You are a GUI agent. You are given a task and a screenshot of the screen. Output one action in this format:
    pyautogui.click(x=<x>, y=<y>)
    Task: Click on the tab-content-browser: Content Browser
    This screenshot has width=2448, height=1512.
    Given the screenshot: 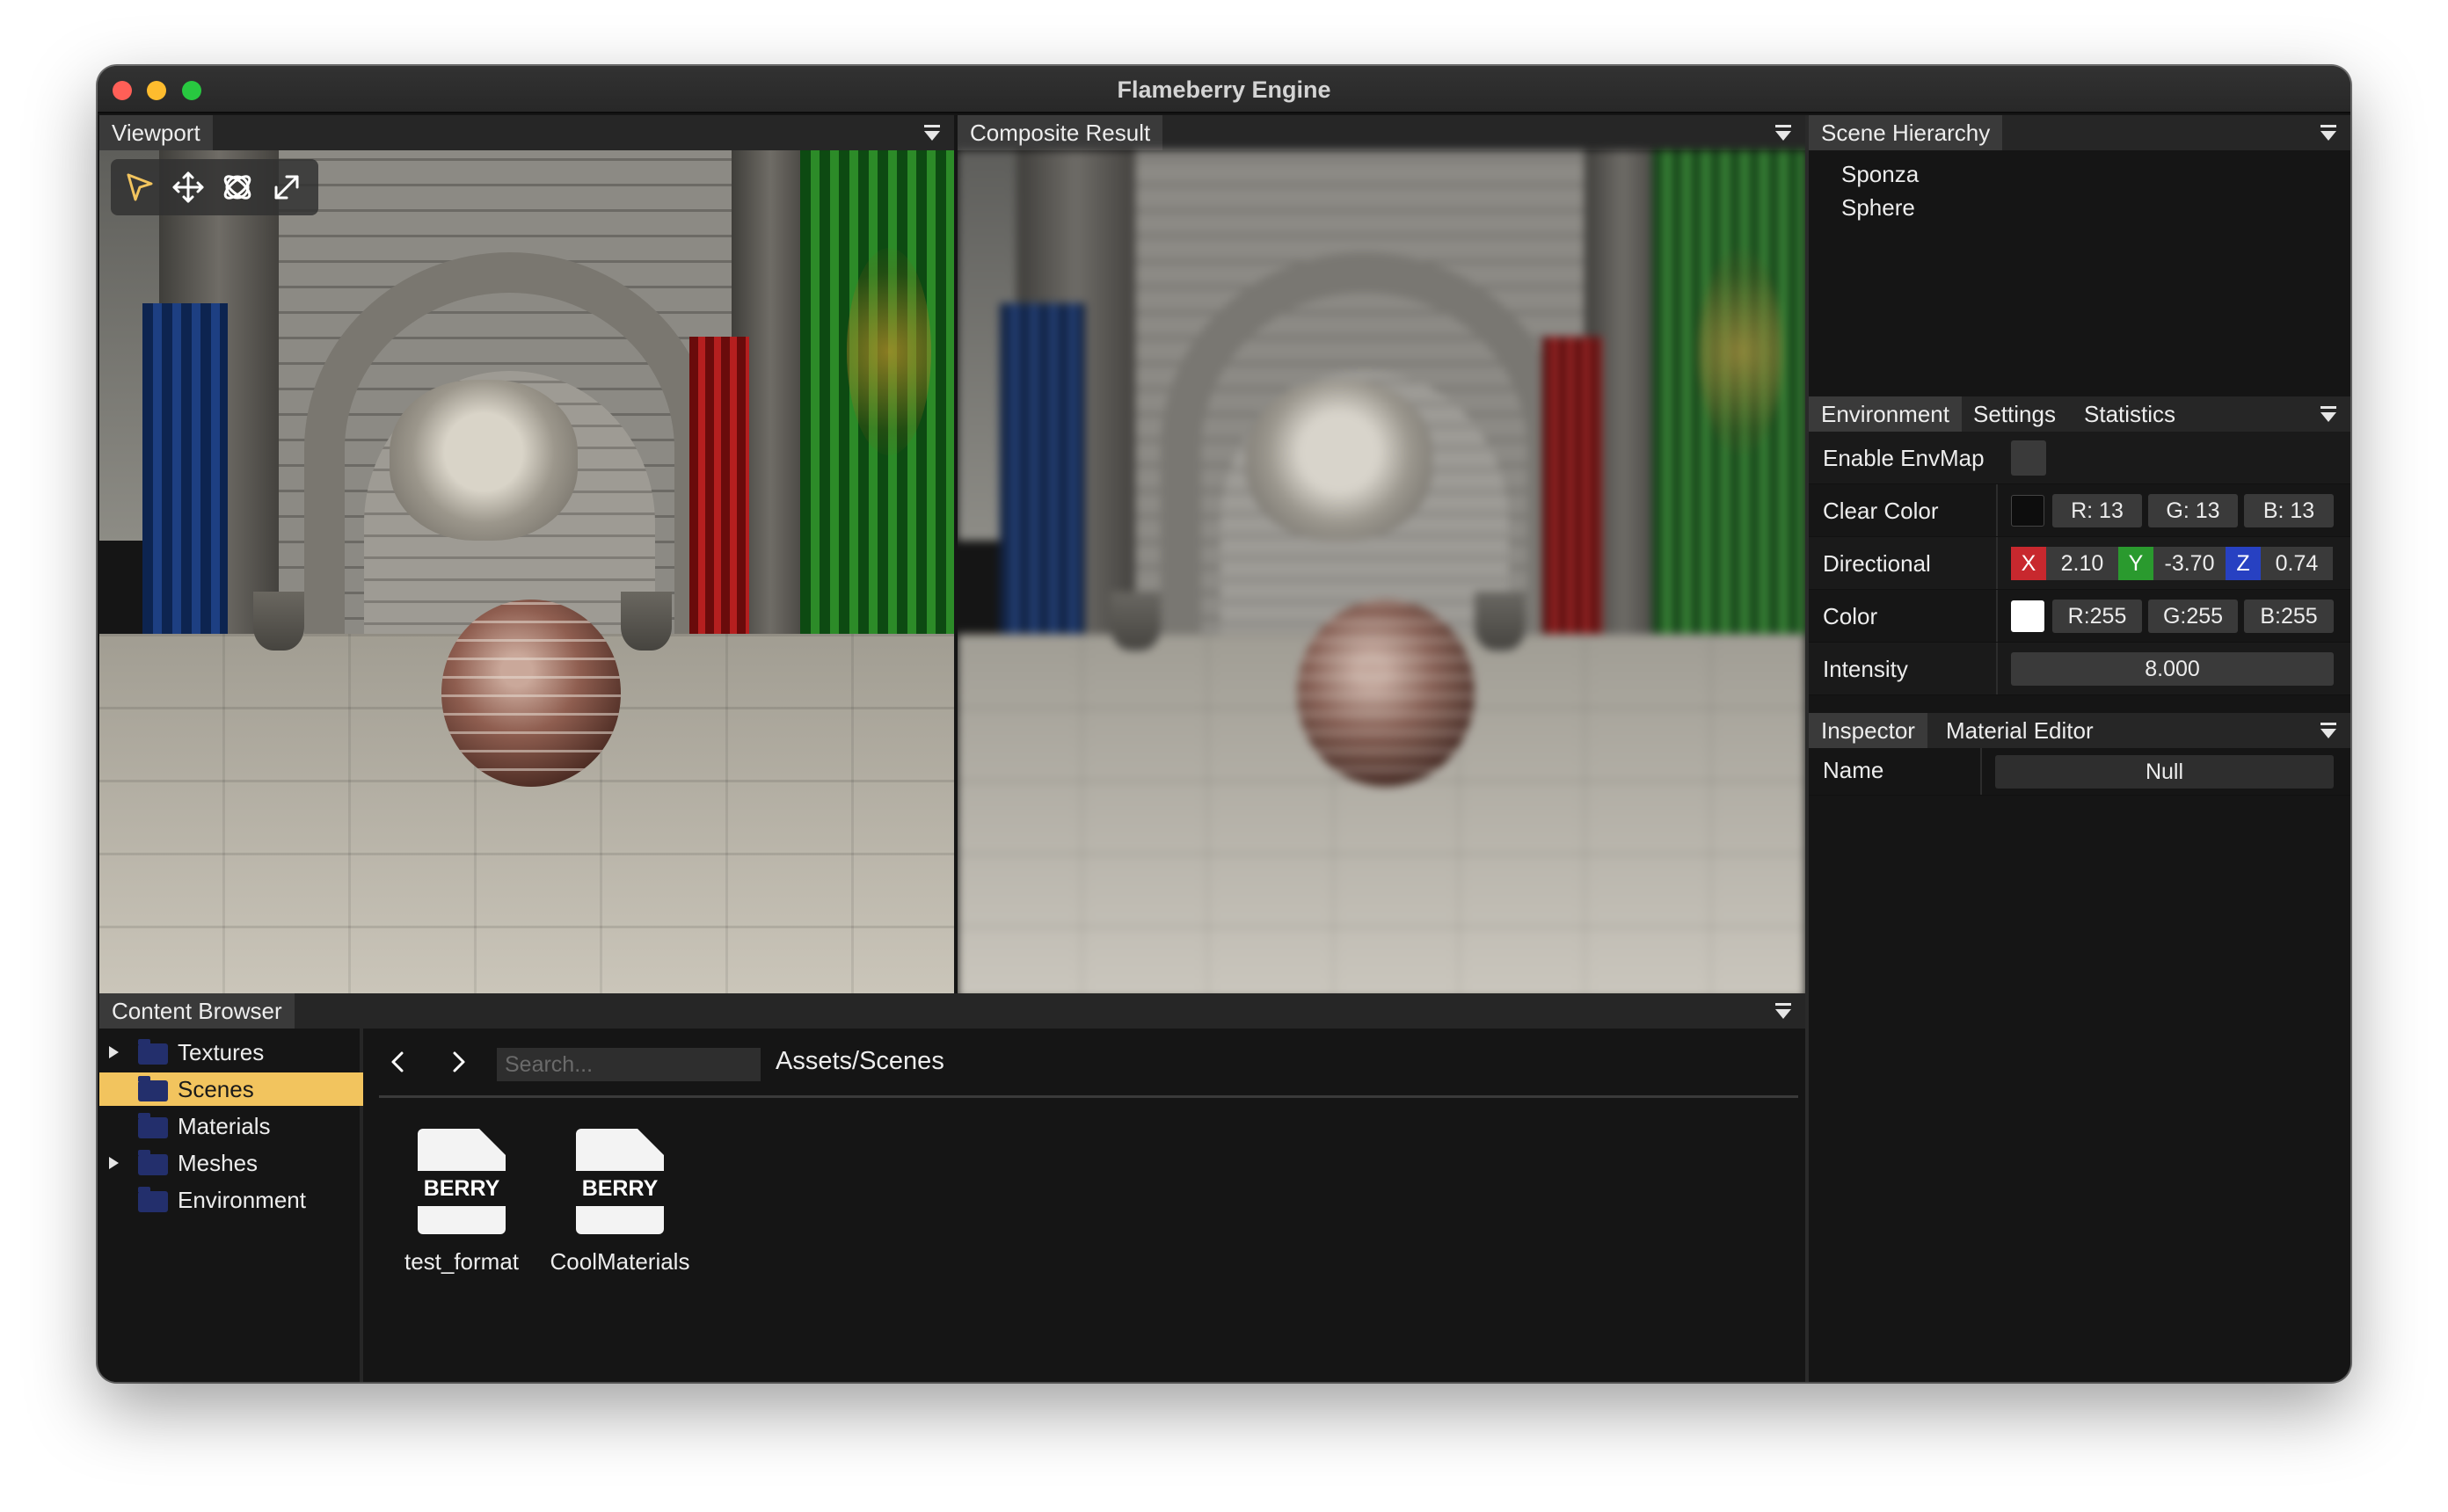 What is the action you would take?
    pyautogui.click(x=197, y=1011)
    